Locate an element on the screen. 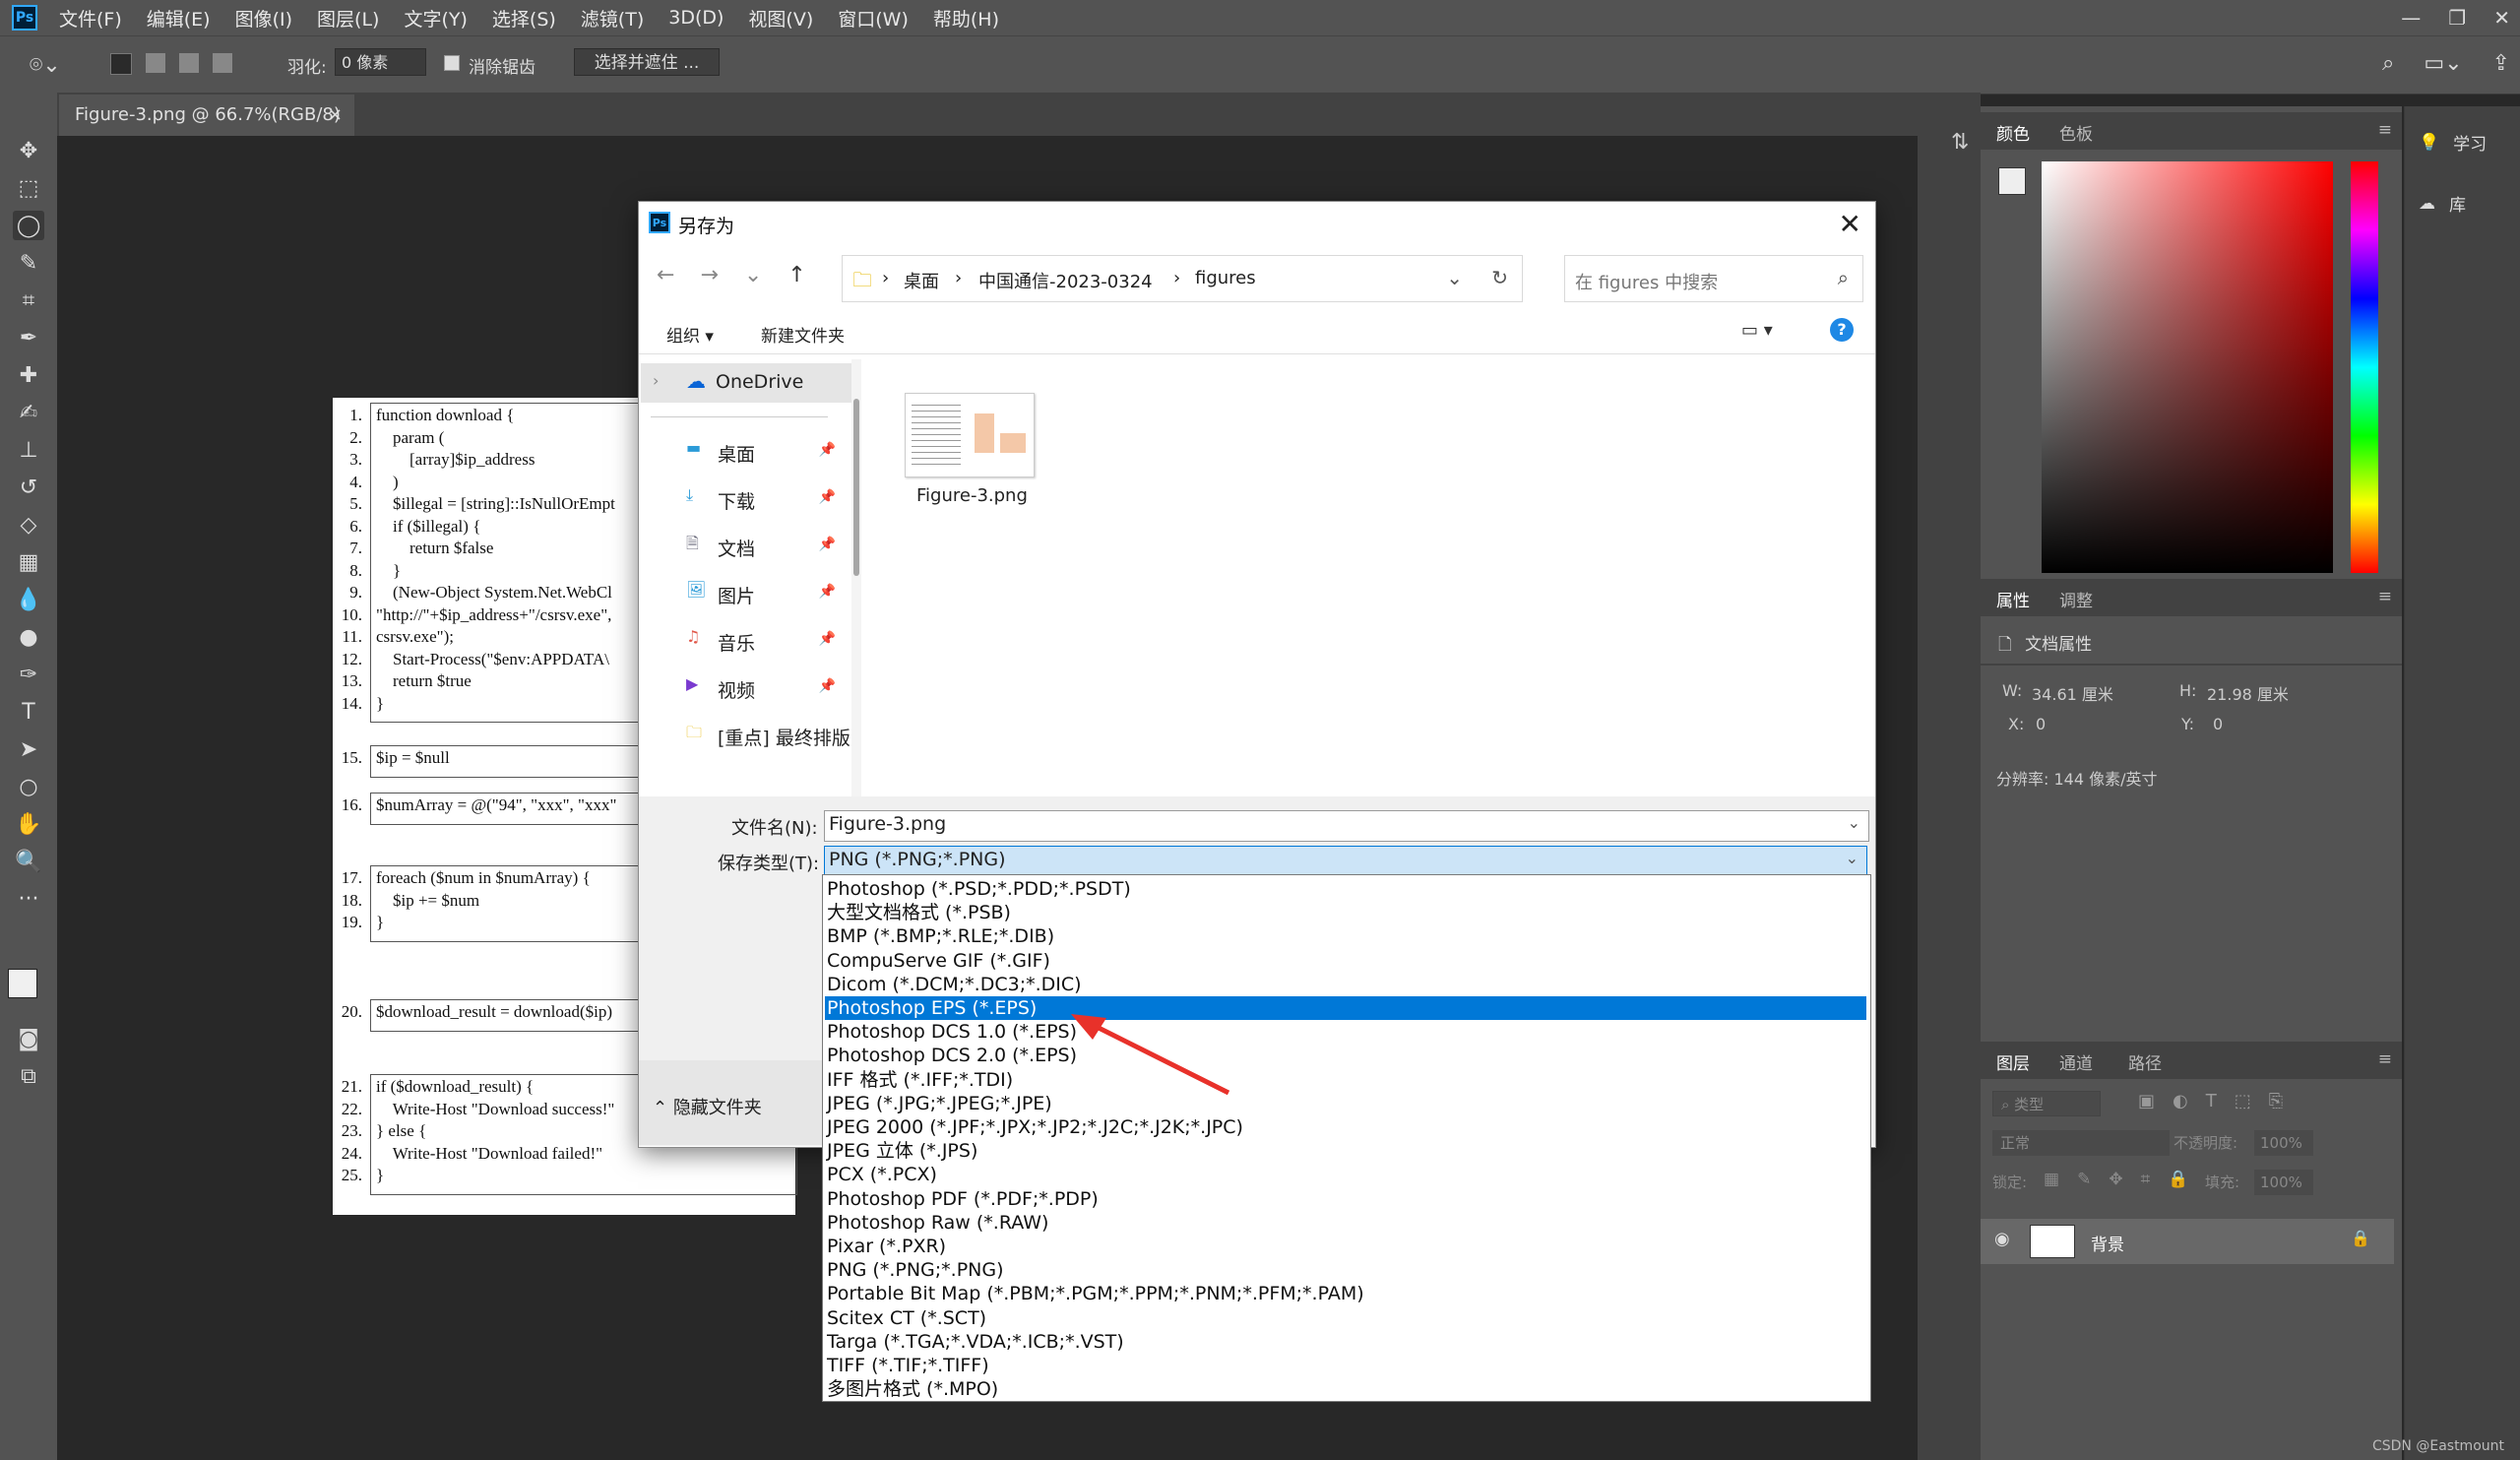 The width and height of the screenshot is (2520, 1460). path-select-tool-icon: ➤ is located at coordinates (28, 749).